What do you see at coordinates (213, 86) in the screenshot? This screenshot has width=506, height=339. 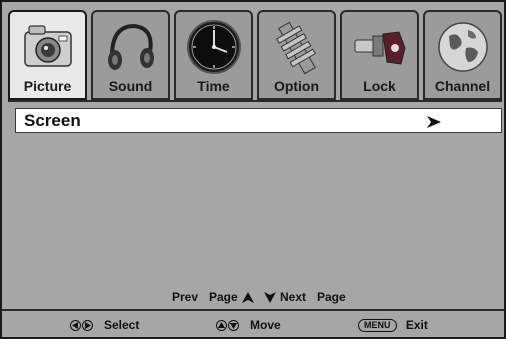 I see `tab-label: Time` at bounding box center [213, 86].